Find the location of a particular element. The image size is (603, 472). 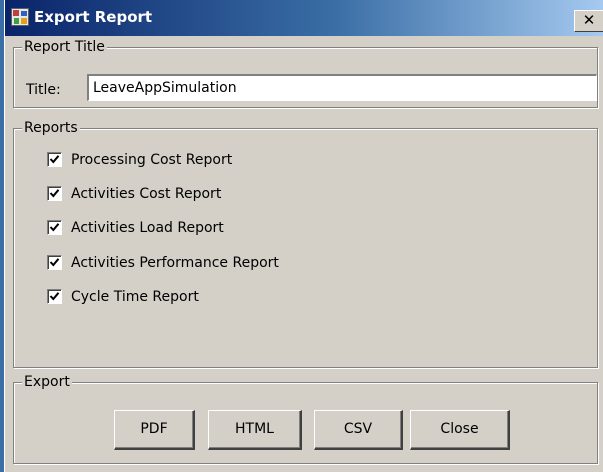

report-option-label: Activities Performance Report is located at coordinates (175, 263).